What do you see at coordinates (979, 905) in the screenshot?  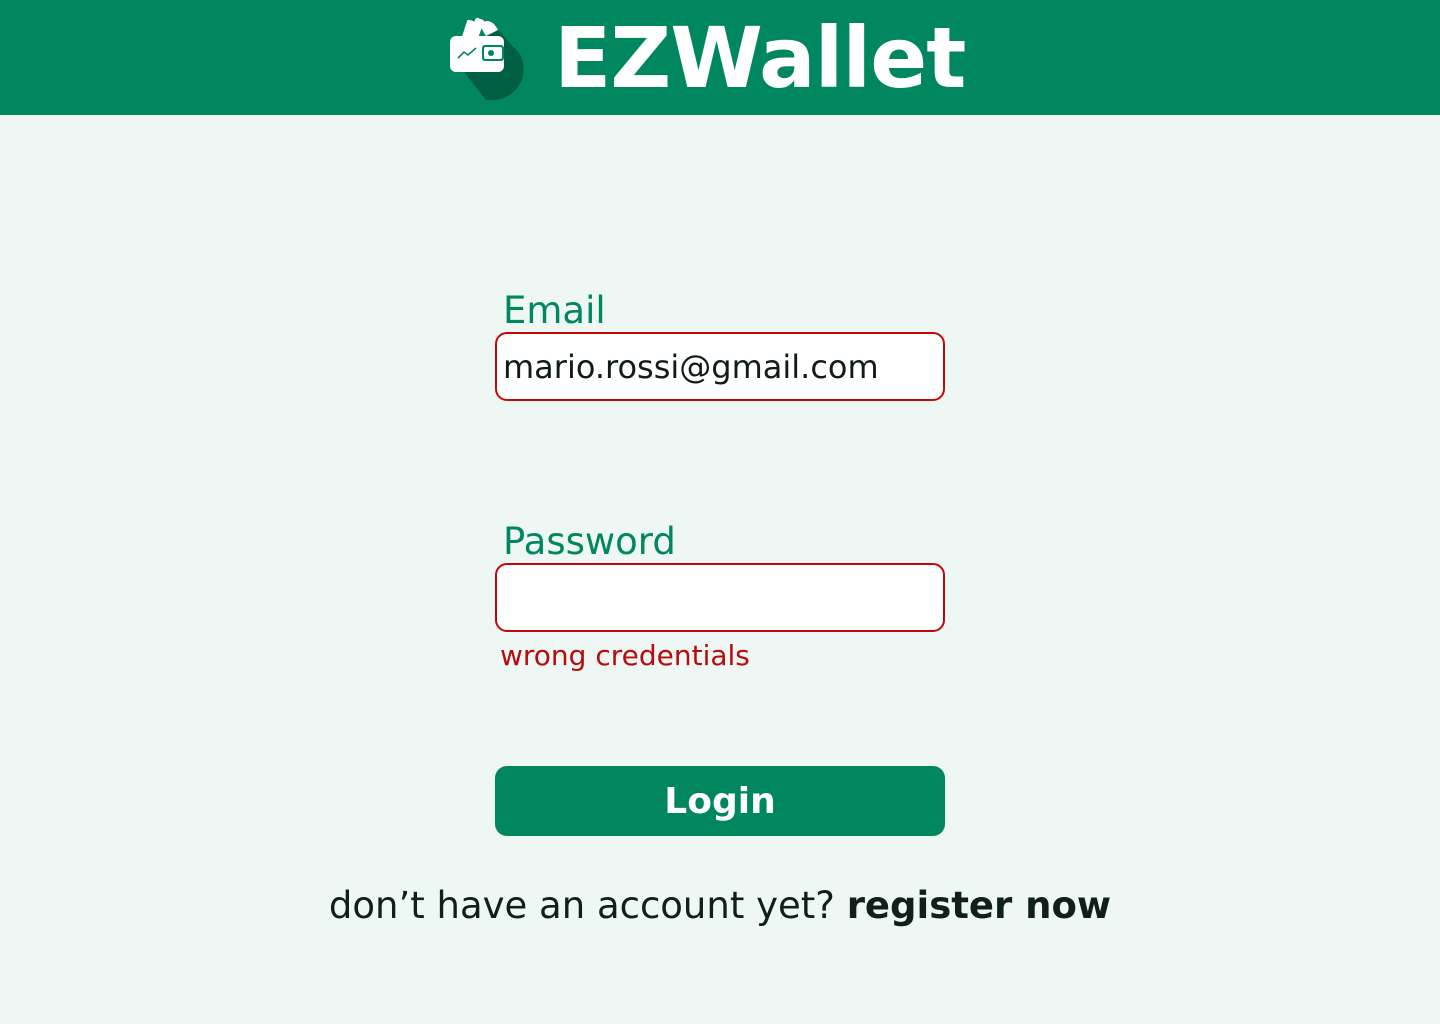 I see `register-now-link: register now` at bounding box center [979, 905].